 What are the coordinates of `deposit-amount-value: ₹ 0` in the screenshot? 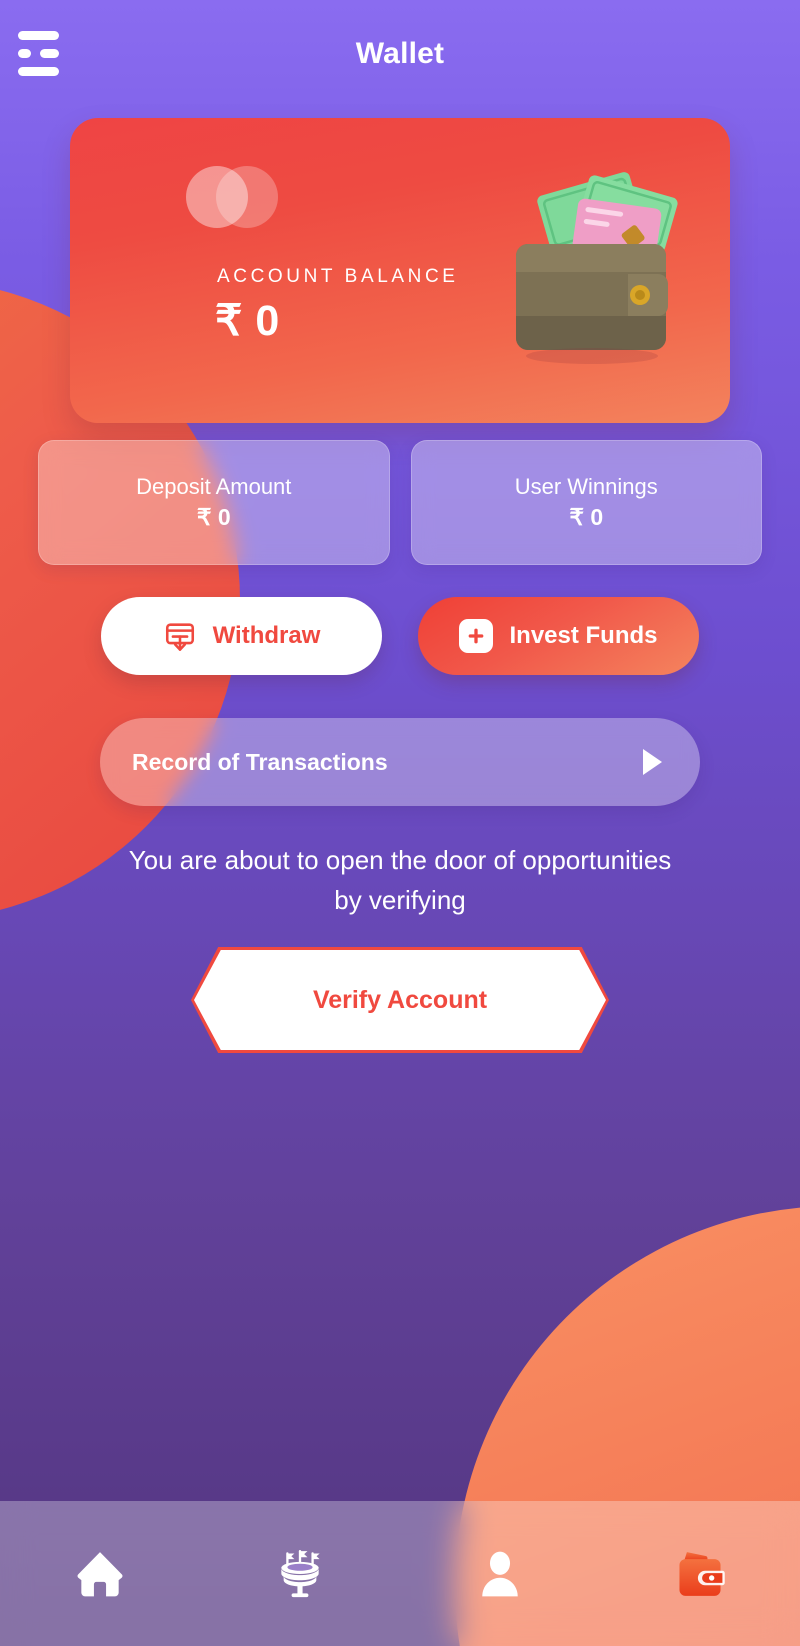 It's located at (213, 517).